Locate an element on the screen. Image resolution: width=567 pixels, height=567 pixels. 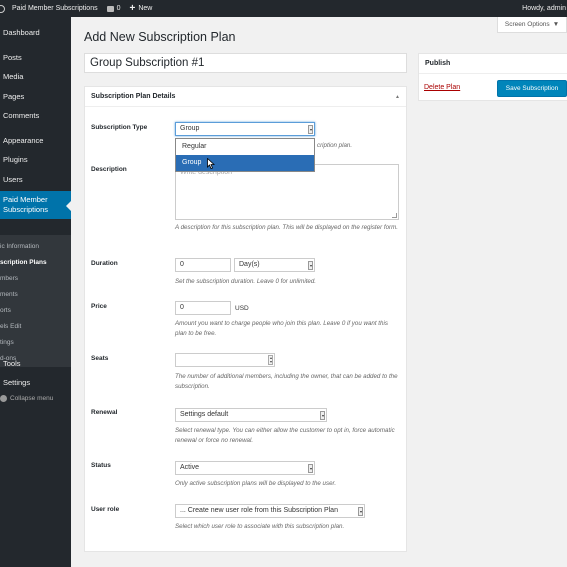
sidebar-item-label: Media is located at coordinates (13, 76).